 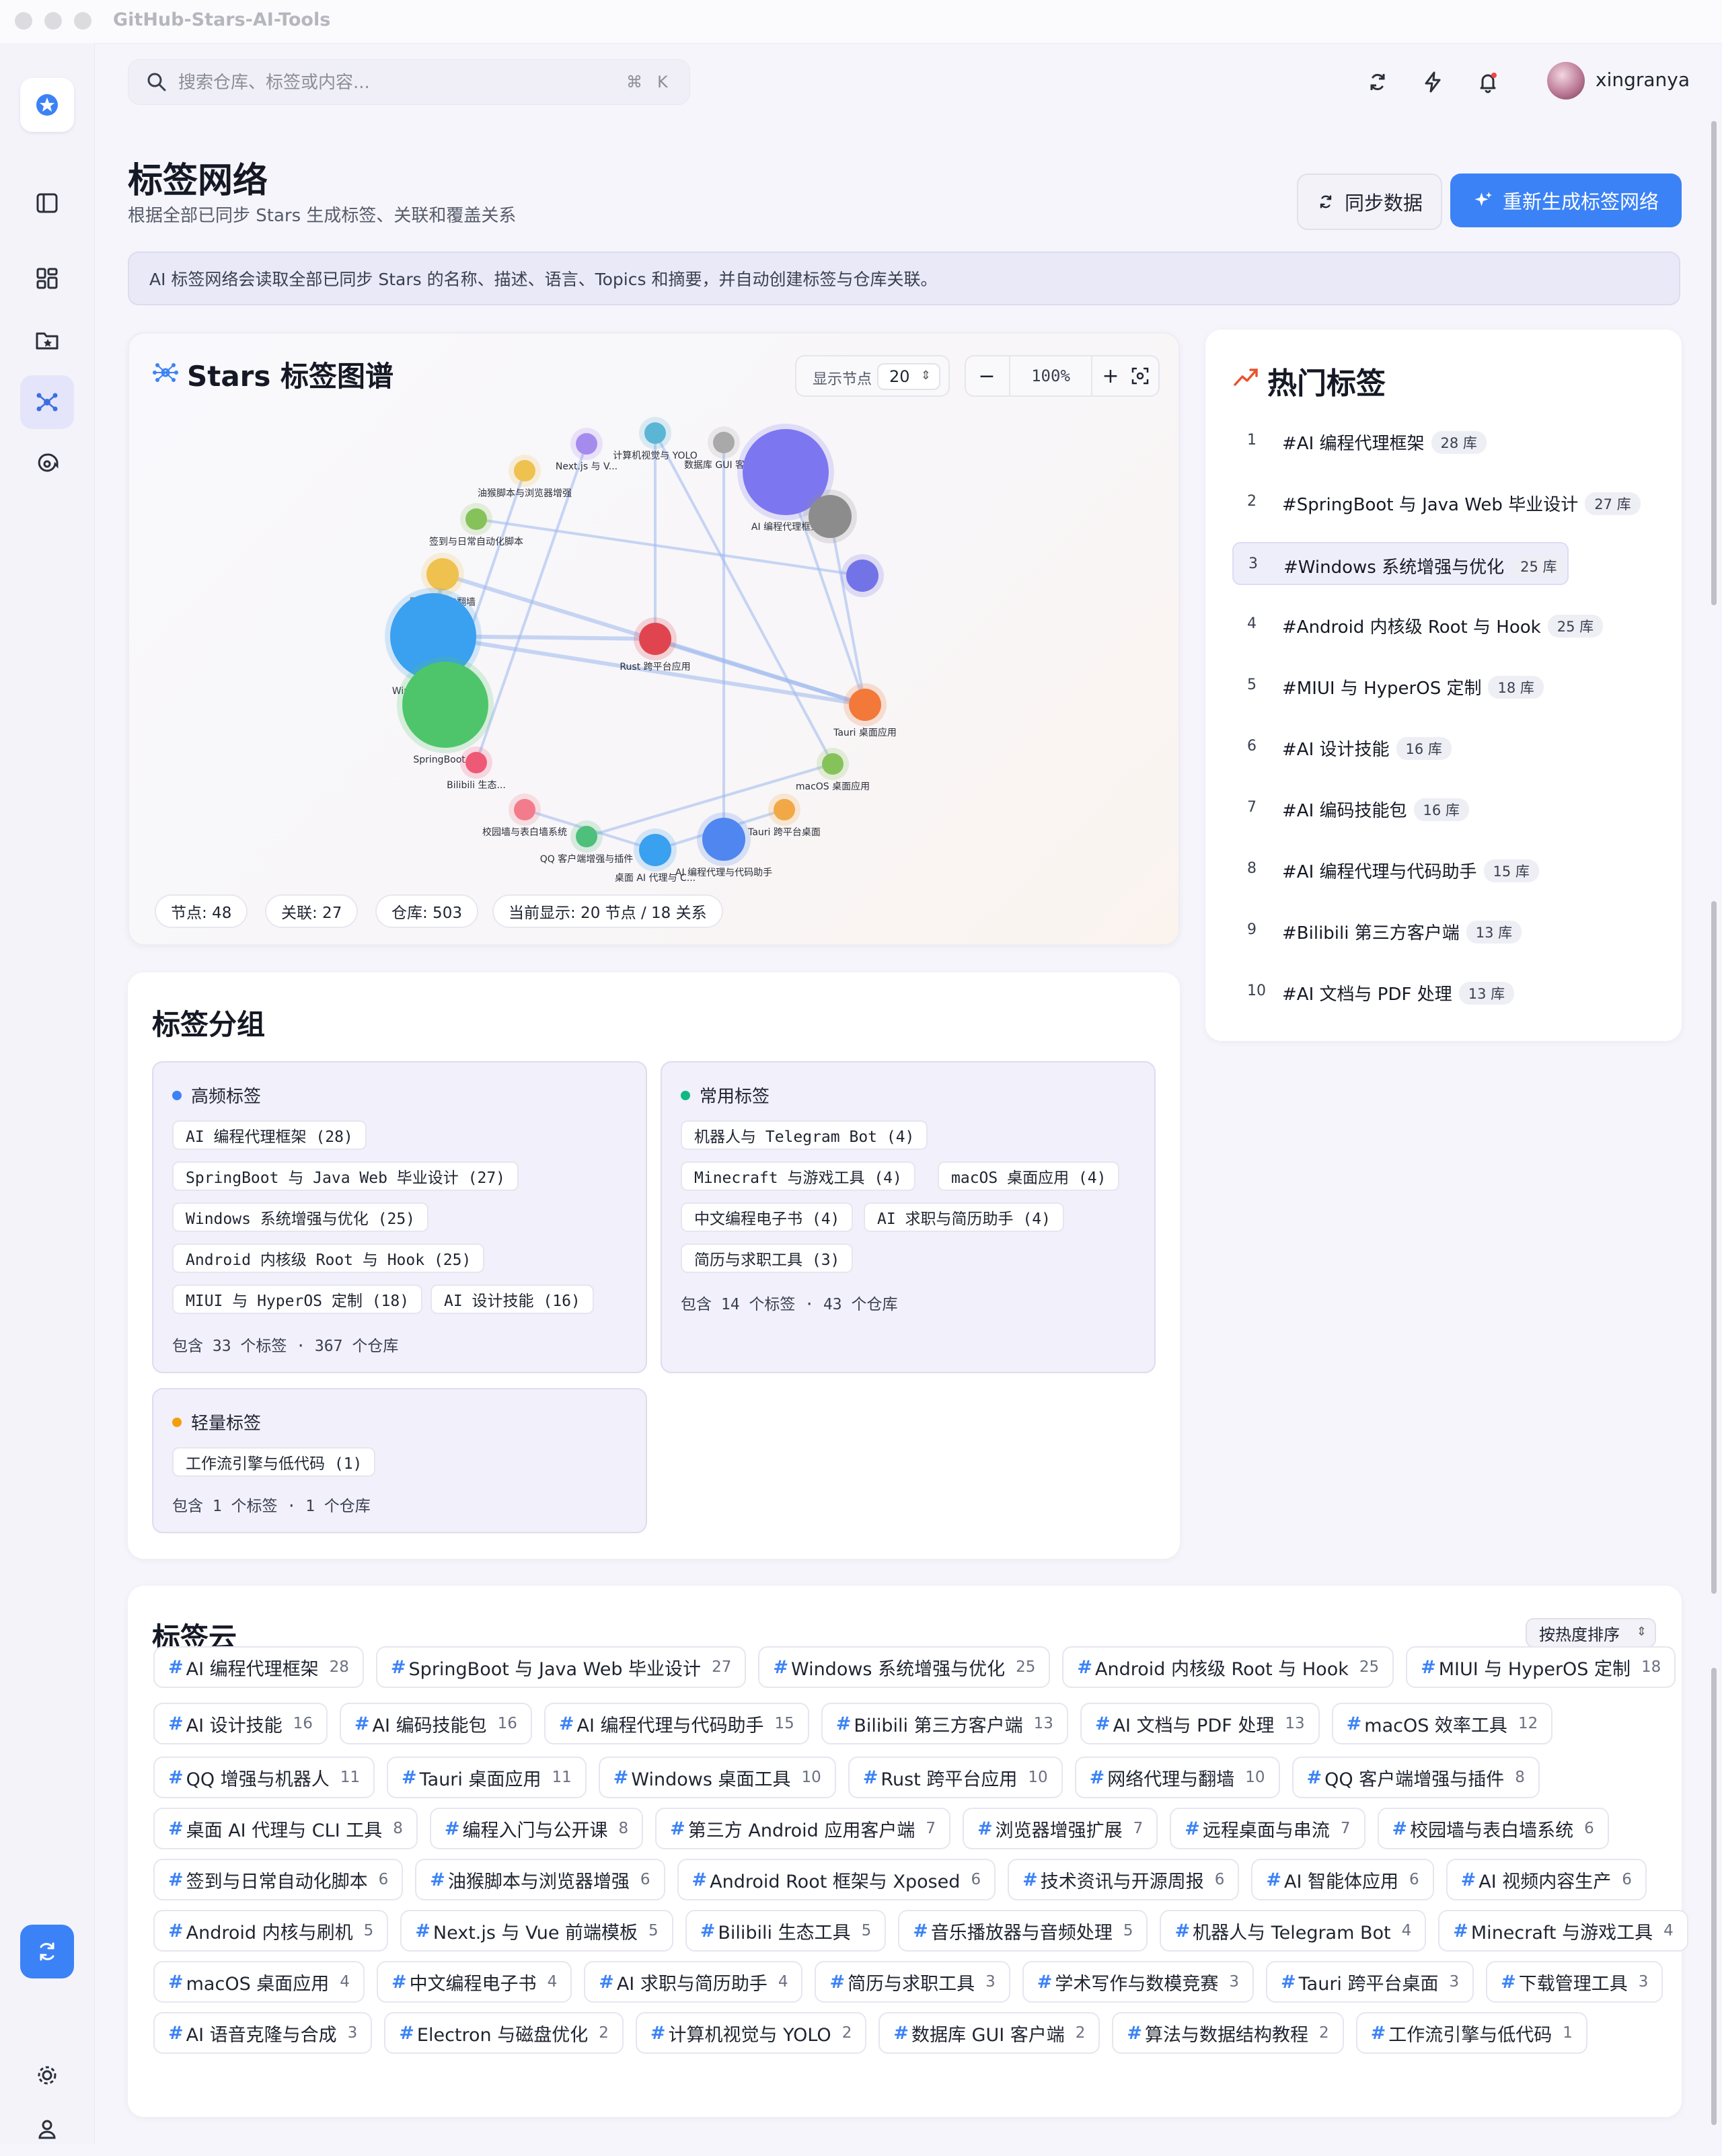 What do you see at coordinates (47, 402) in the screenshot?
I see `sidebar-item-tag-network` at bounding box center [47, 402].